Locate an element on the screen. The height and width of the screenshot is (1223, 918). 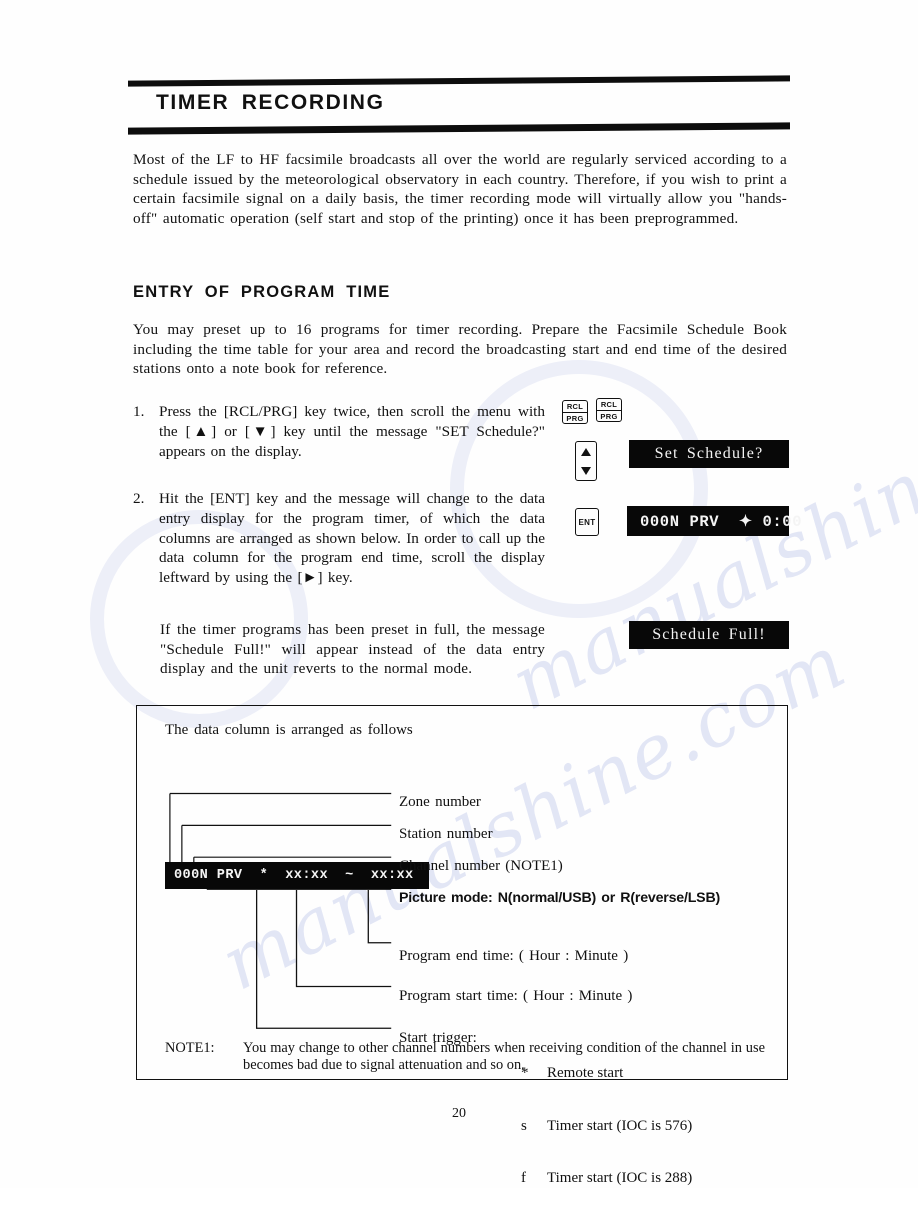
lcd-set-schedule: Set Schedule? is located at coordinates (709, 454).